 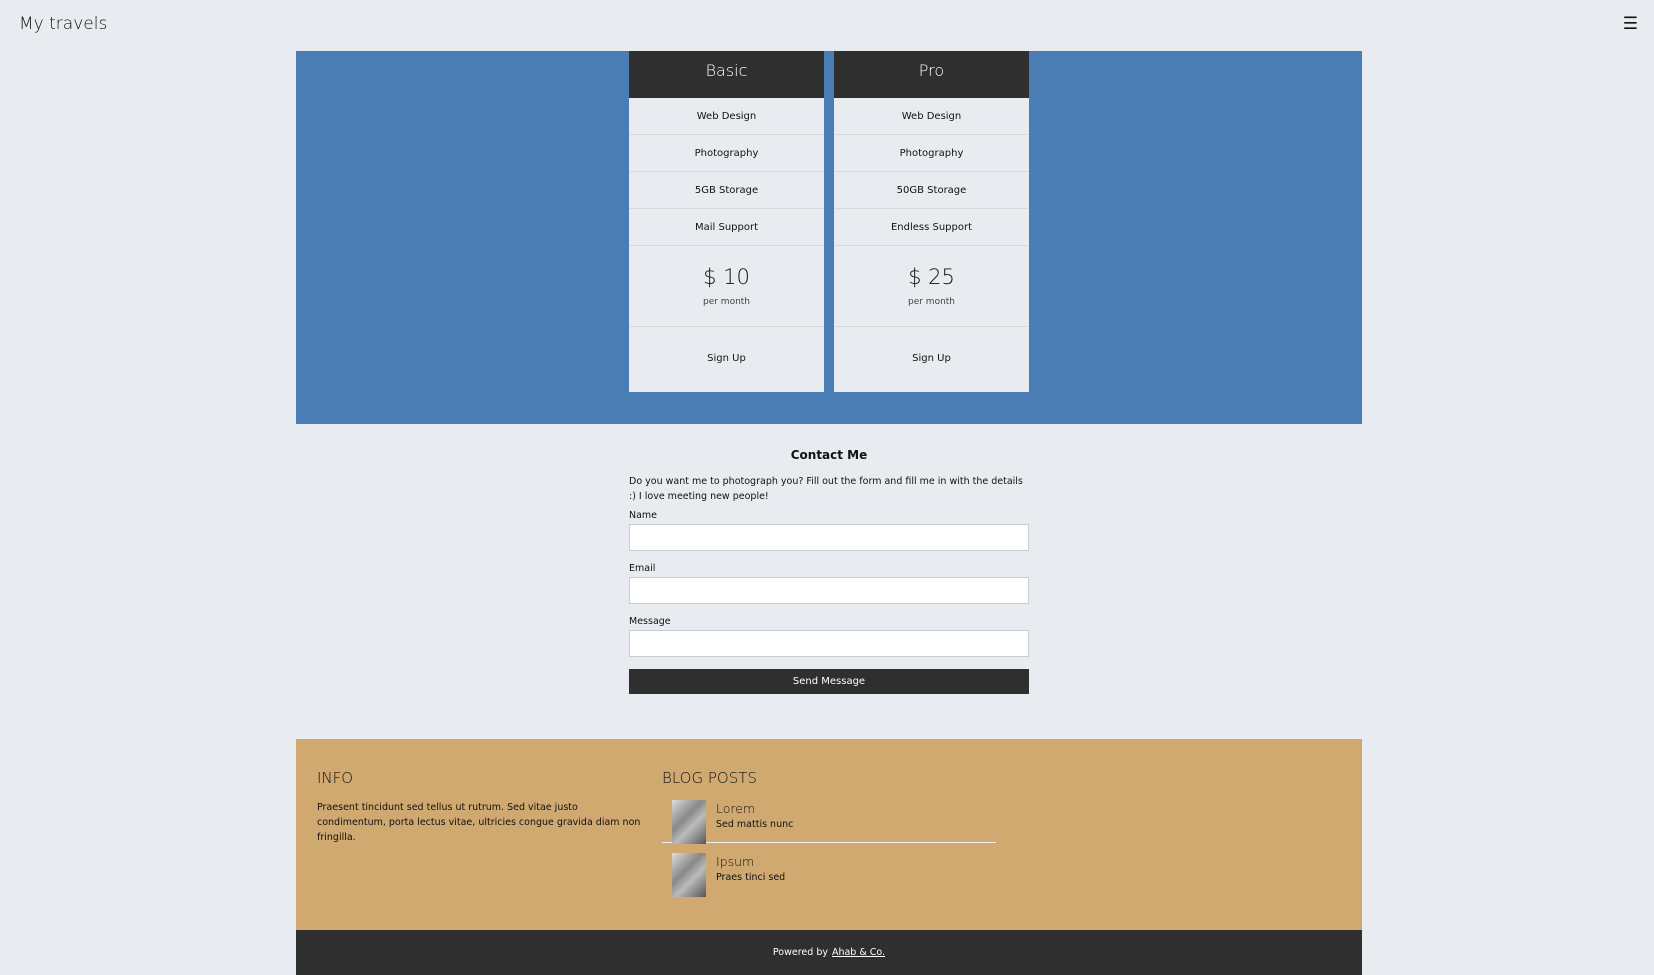 What do you see at coordinates (829, 643) in the screenshot?
I see `message-input` at bounding box center [829, 643].